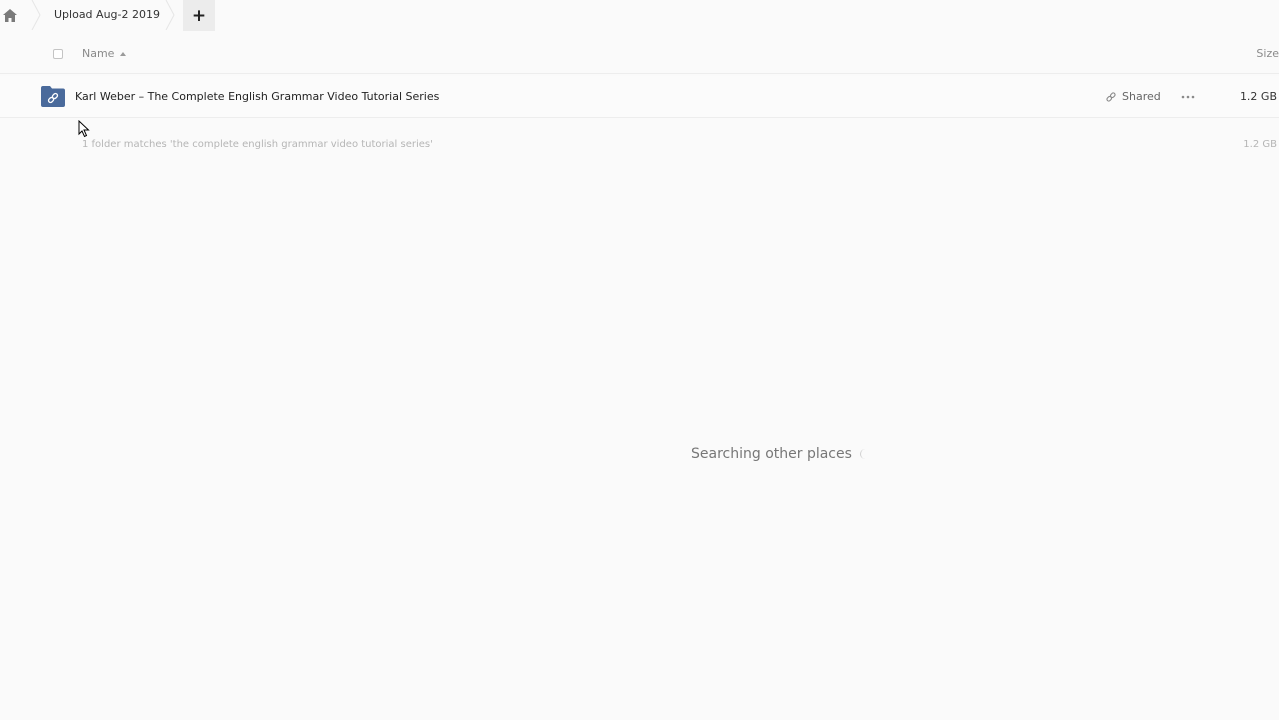 The width and height of the screenshot is (1279, 720). I want to click on select-all-checkbox, so click(58, 54).